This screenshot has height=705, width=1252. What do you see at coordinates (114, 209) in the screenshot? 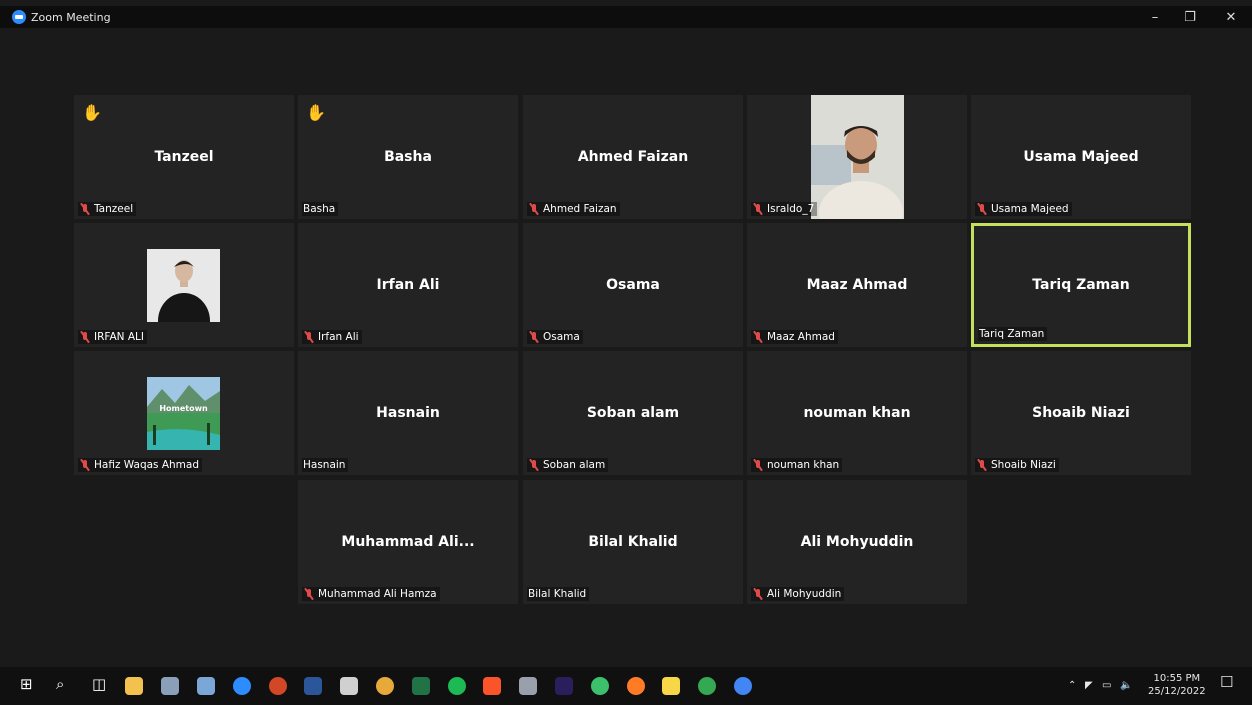
I see `participant-label-text: Tanzeel` at bounding box center [114, 209].